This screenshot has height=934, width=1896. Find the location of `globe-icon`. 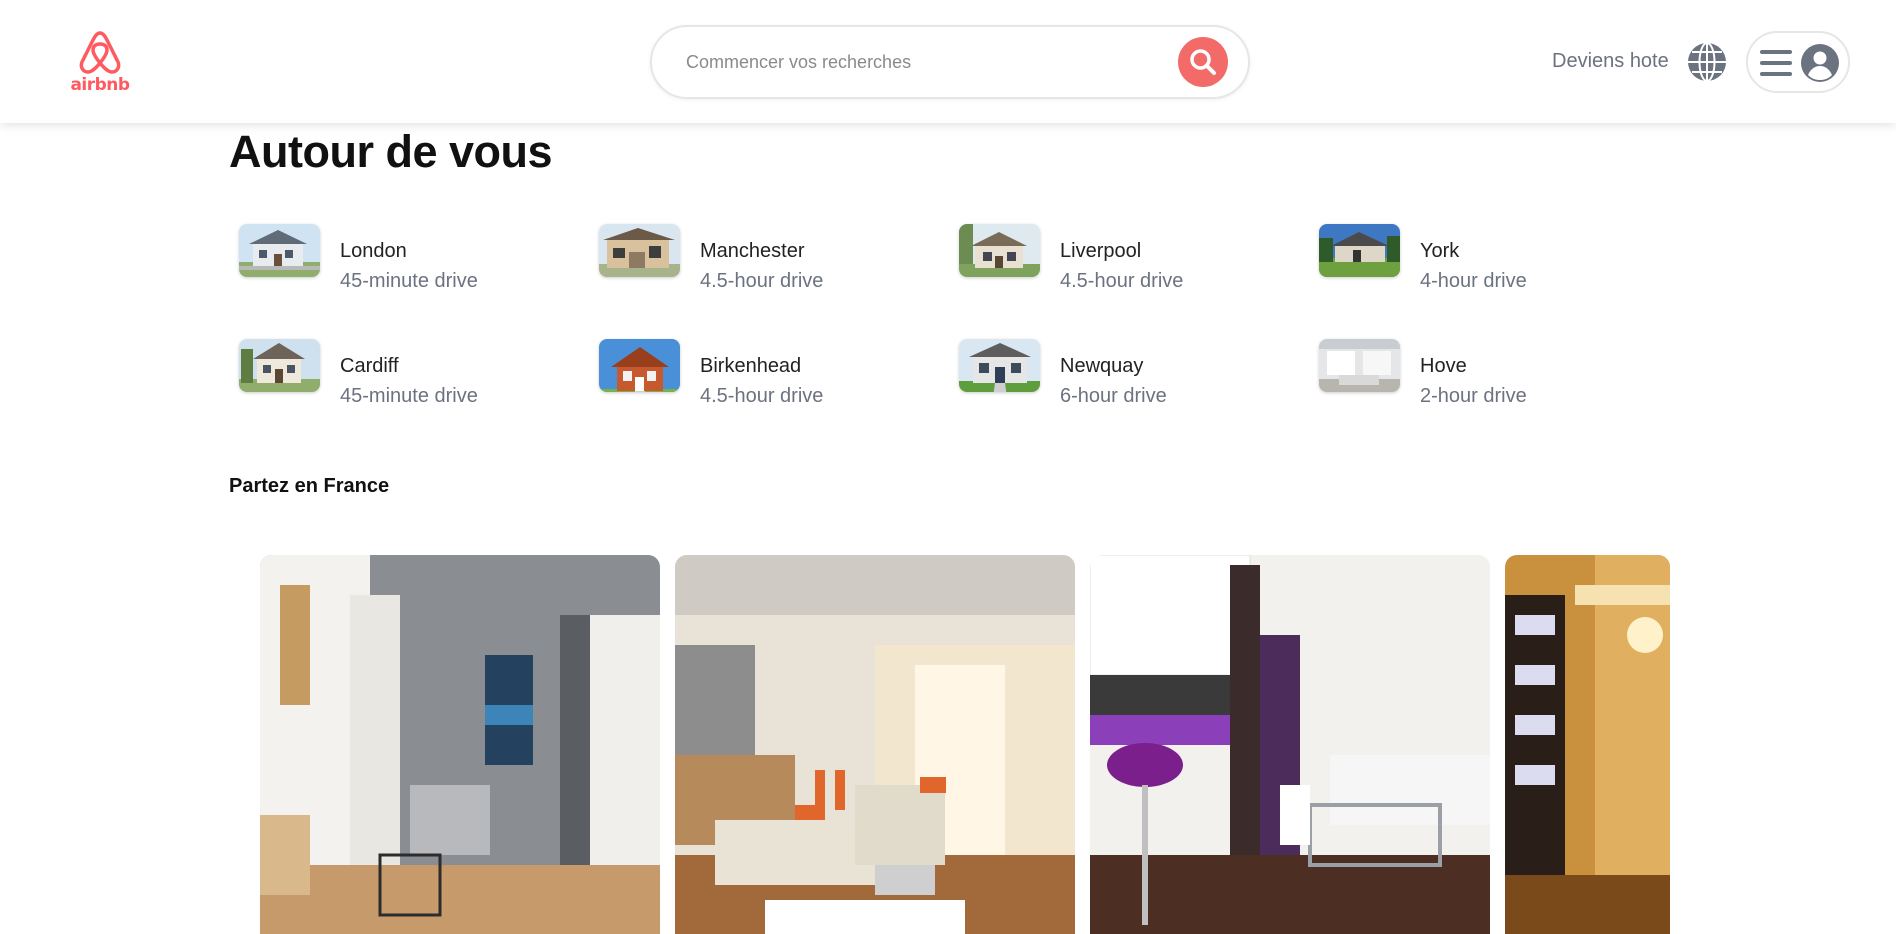

globe-icon is located at coordinates (1707, 62).